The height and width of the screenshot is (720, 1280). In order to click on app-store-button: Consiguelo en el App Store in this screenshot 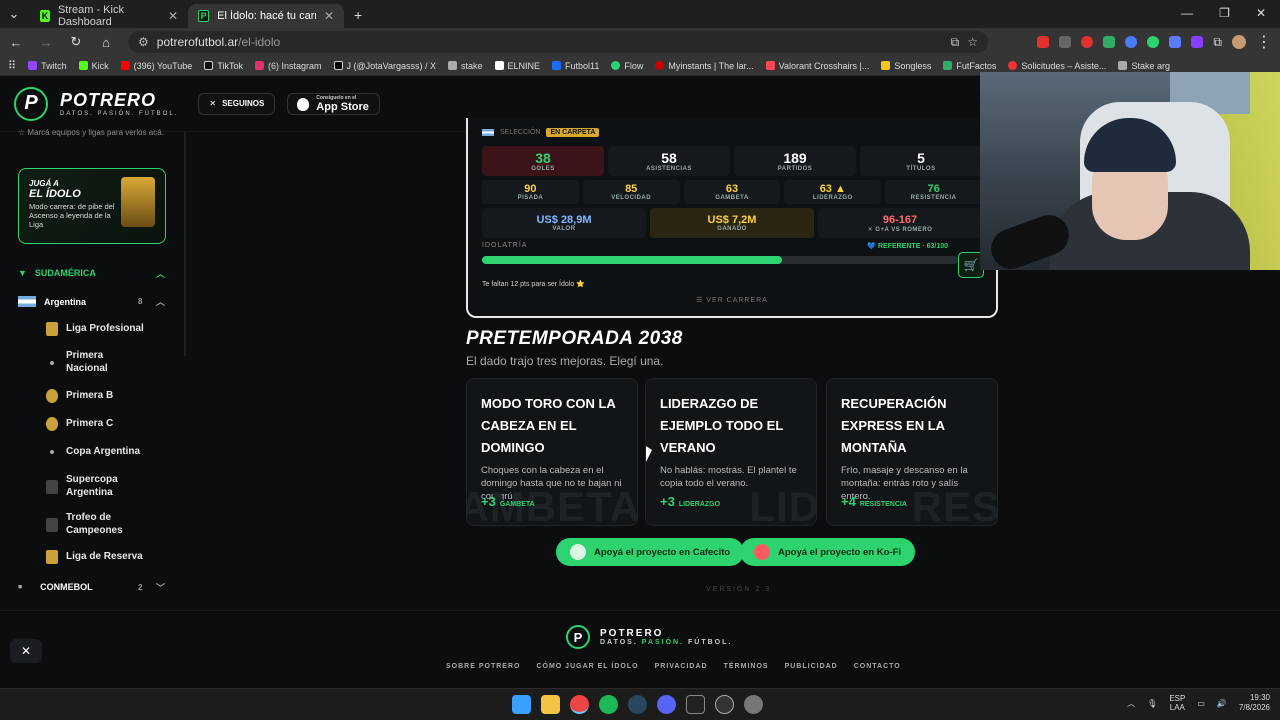, I will do `click(333, 103)`.